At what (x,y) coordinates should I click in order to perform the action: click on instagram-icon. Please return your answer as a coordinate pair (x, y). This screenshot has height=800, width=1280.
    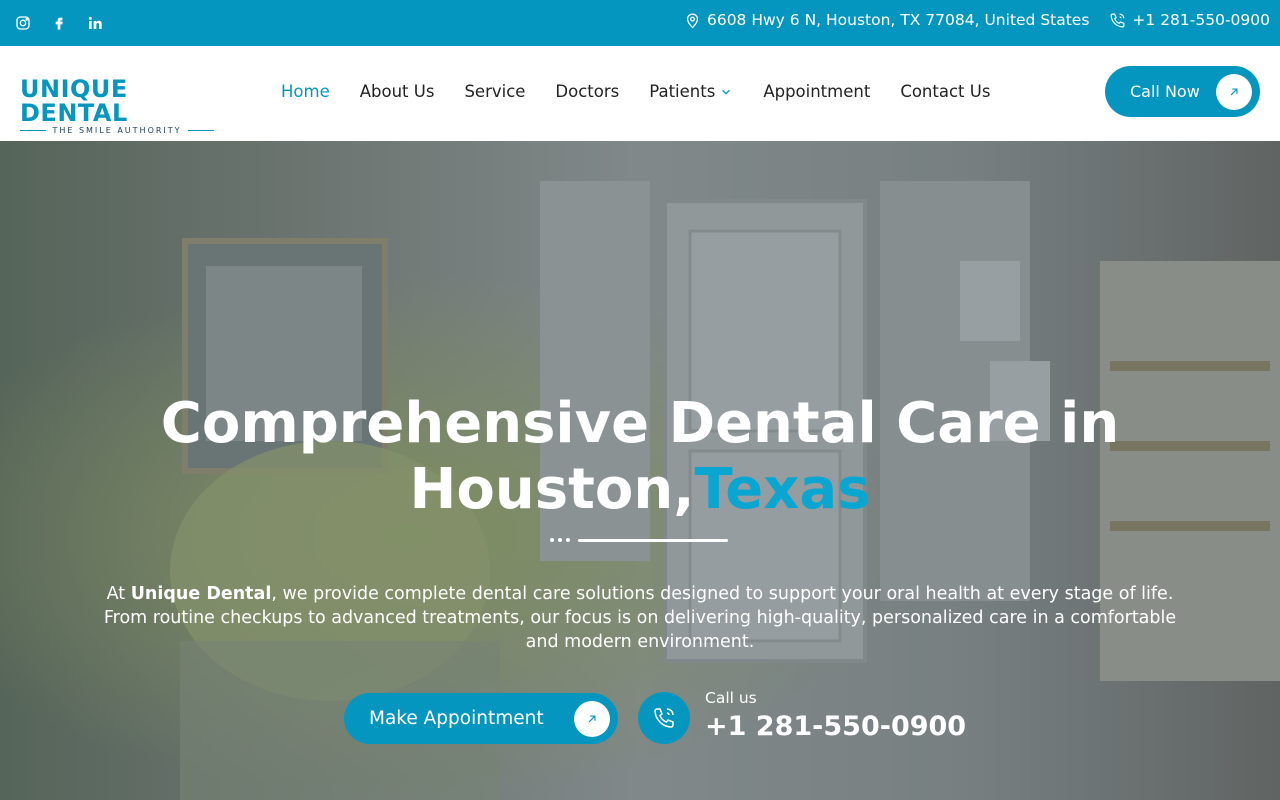
    Looking at the image, I should click on (23, 23).